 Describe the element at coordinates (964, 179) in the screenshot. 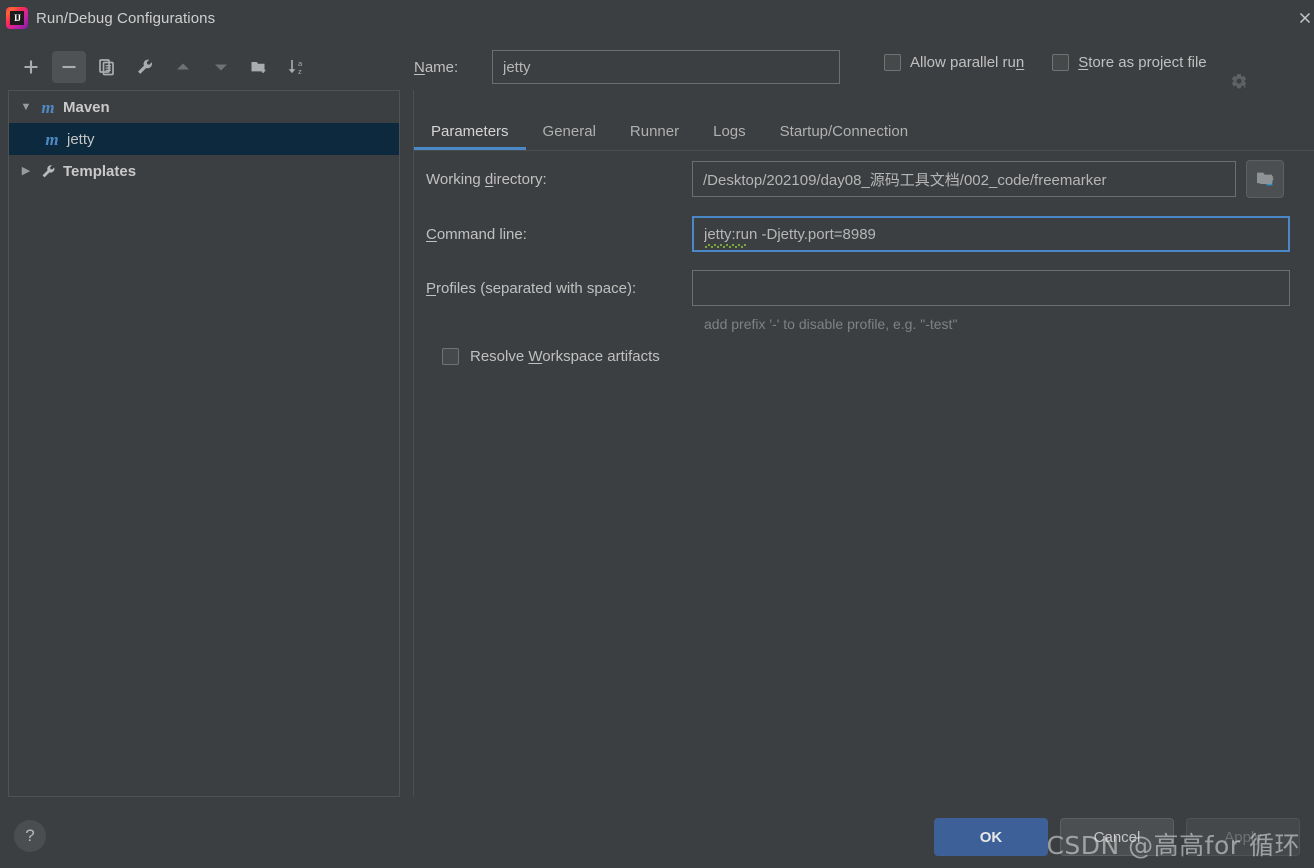

I see `working-directory-input` at that location.